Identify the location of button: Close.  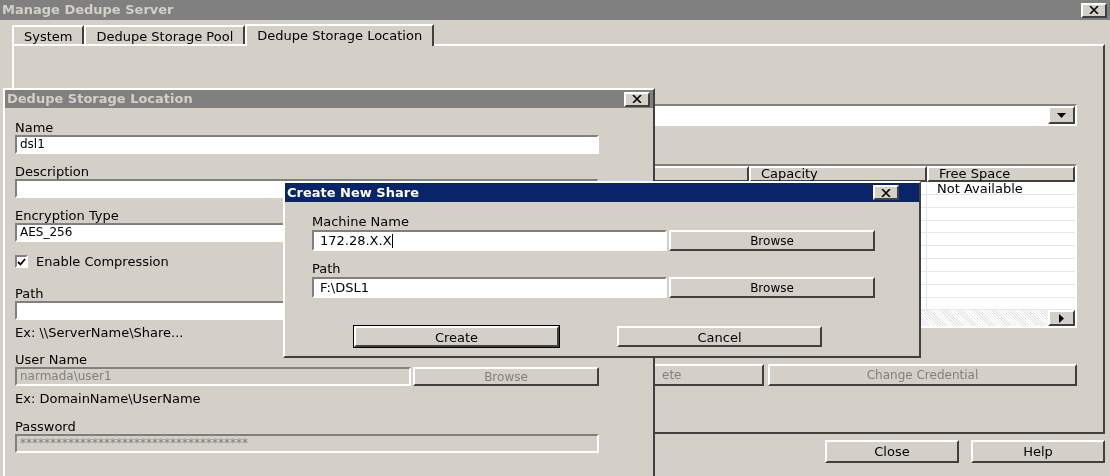
(892, 451).